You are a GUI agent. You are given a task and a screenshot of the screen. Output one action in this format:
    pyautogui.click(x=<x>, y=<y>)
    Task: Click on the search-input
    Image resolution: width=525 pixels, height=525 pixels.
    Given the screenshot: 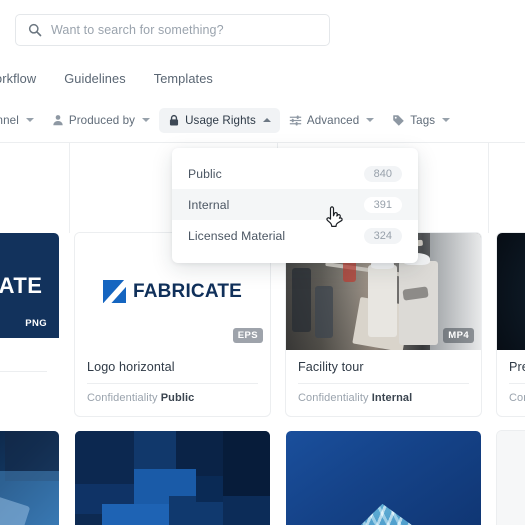 What is the action you would take?
    pyautogui.click(x=184, y=30)
    